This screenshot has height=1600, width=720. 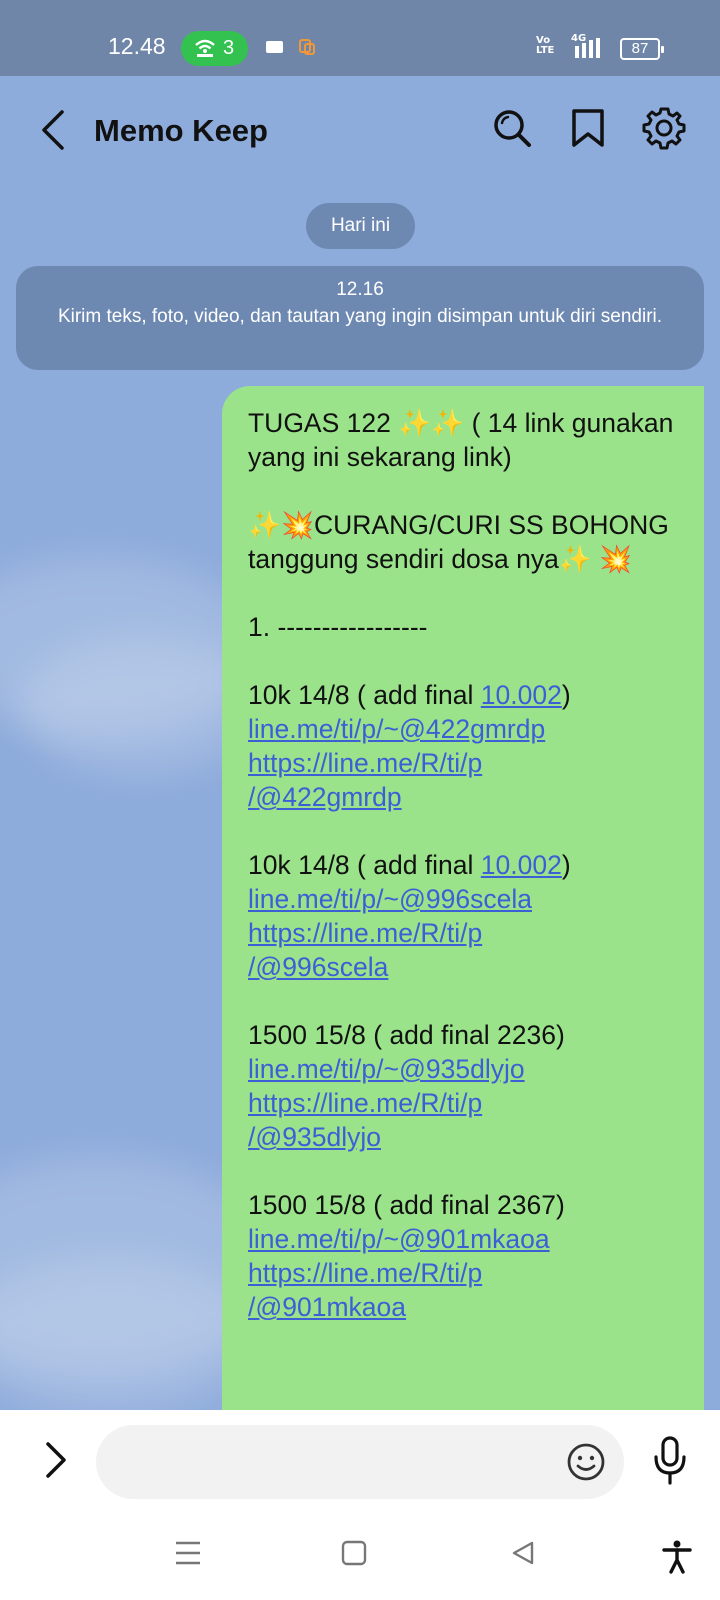 What do you see at coordinates (587, 48) in the screenshot?
I see `signal-icon` at bounding box center [587, 48].